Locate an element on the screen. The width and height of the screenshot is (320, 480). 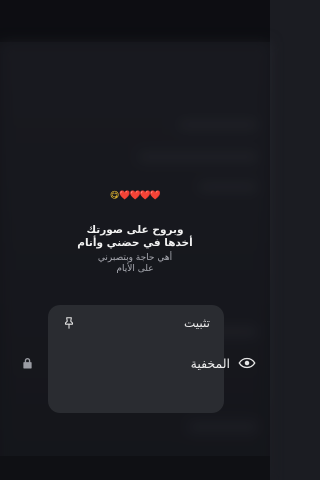
pin-icon is located at coordinates (69, 323).